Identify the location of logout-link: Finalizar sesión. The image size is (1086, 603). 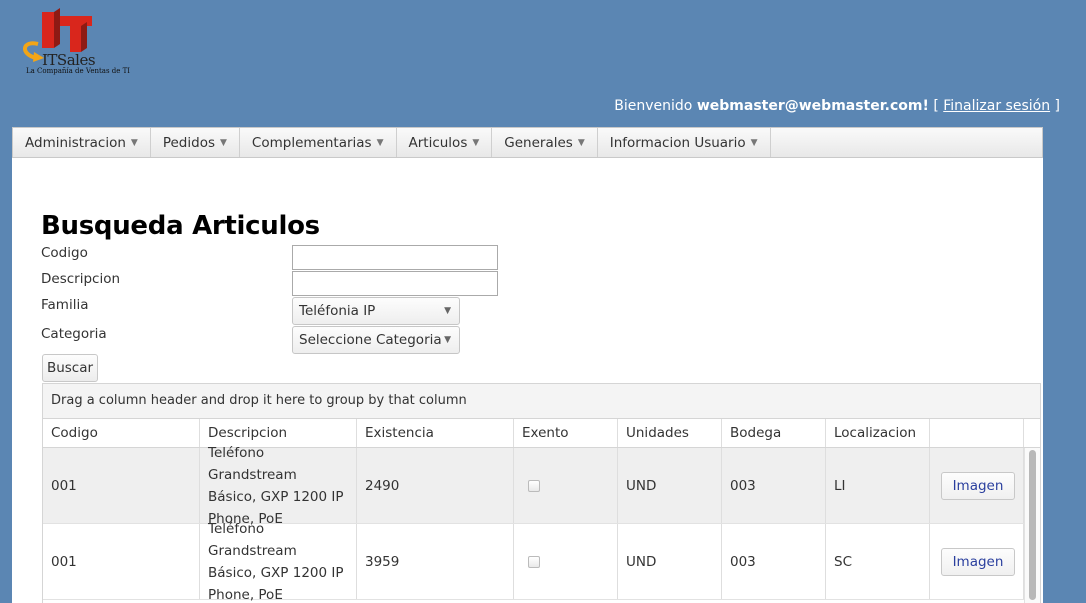
(996, 106).